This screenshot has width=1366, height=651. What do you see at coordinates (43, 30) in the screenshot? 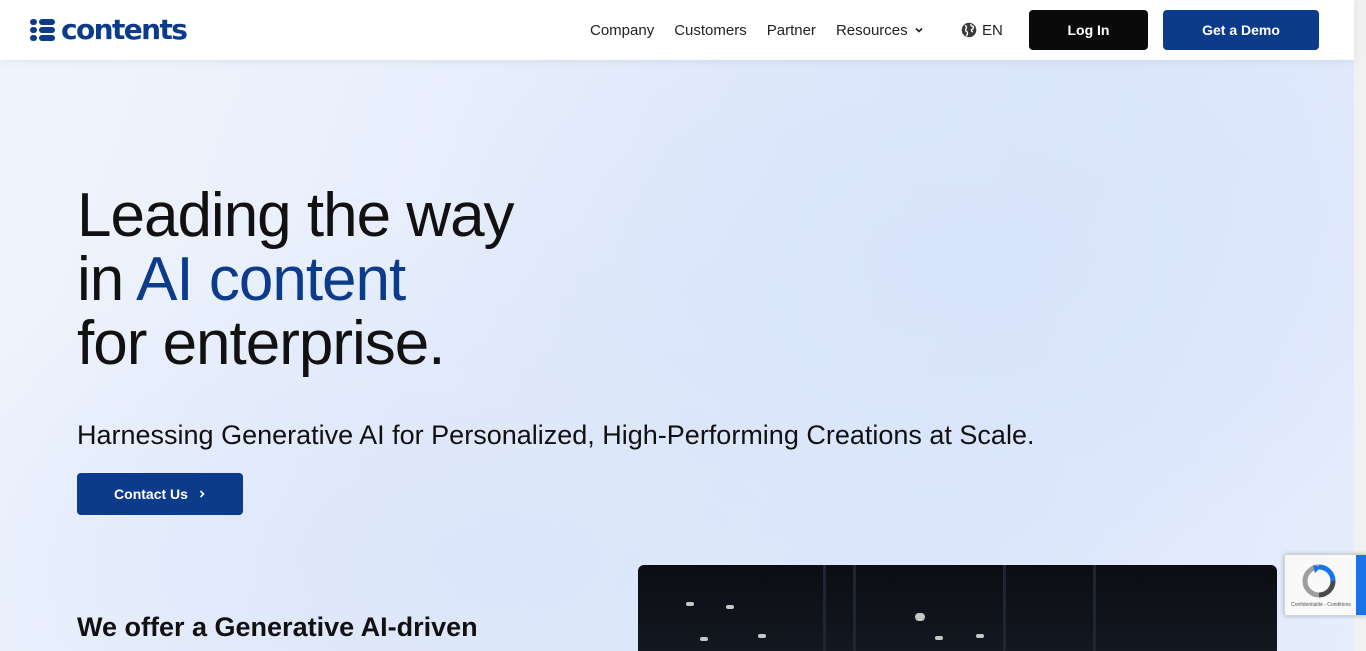
I see `list-icon` at bounding box center [43, 30].